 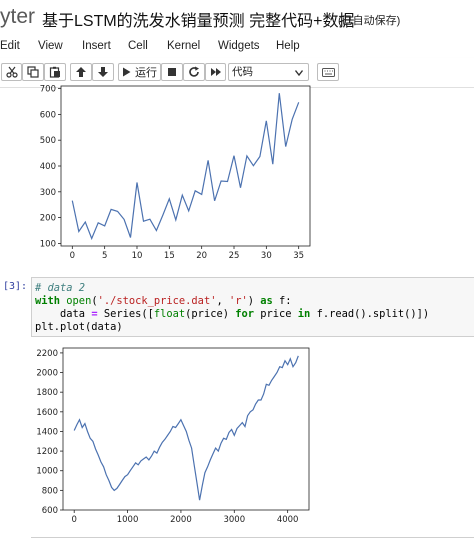 I want to click on plot1-x-tick-label: 10, so click(x=137, y=256).